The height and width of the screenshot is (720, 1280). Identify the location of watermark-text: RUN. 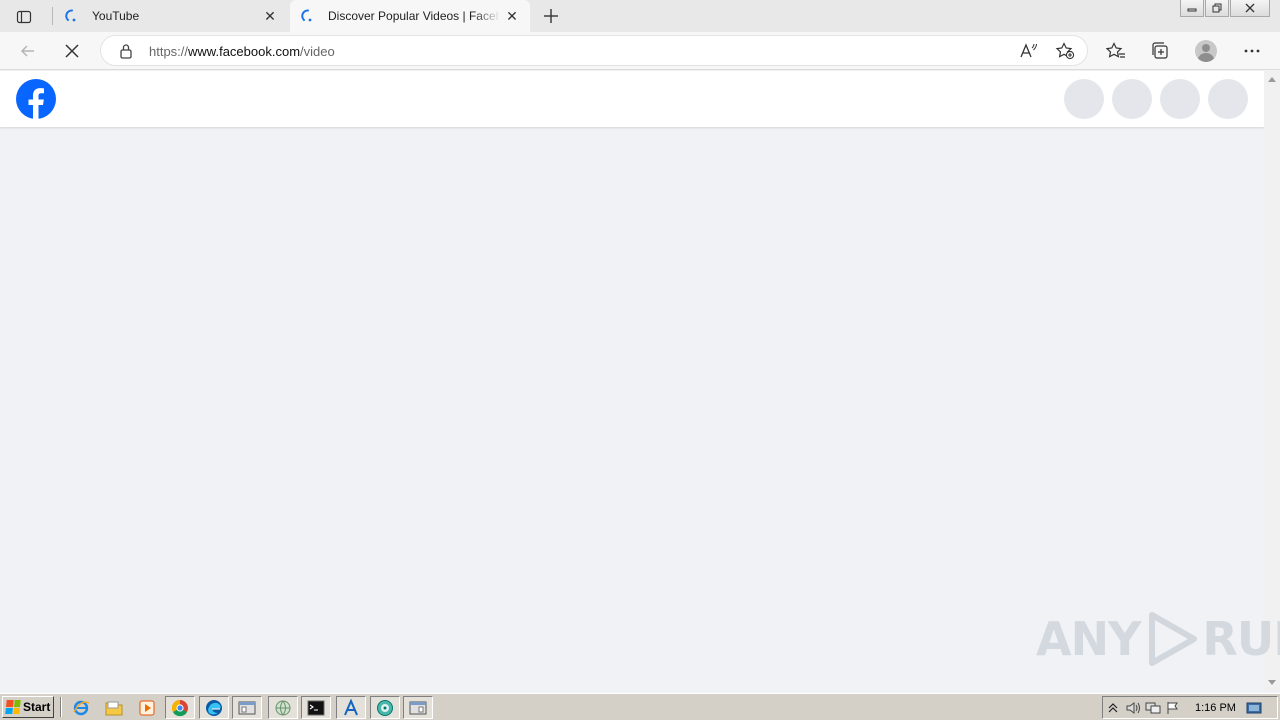
(1241, 639).